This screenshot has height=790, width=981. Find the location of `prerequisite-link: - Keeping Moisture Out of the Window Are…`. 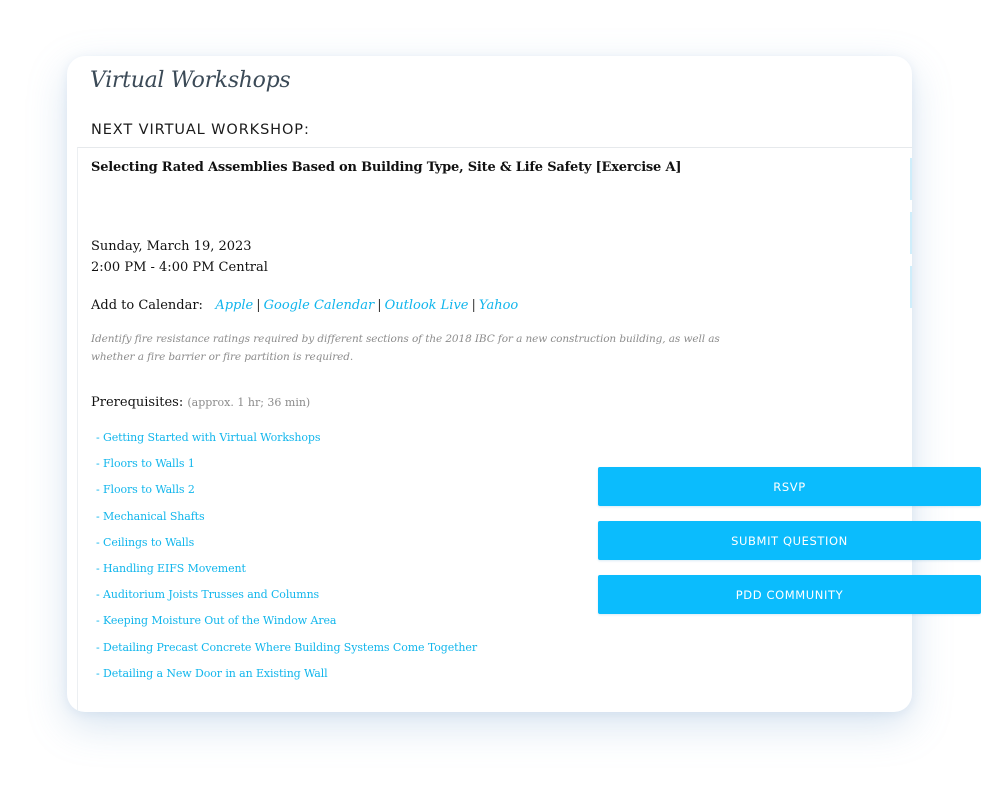

prerequisite-link: - Keeping Moisture Out of the Window Are… is located at coordinates (216, 620).